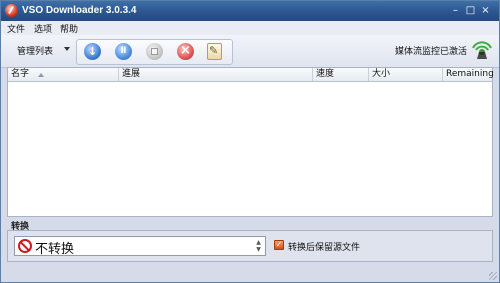 Image resolution: width=500 pixels, height=283 pixels. Describe the element at coordinates (67, 49) in the screenshot. I see `chevron-down-icon` at that location.